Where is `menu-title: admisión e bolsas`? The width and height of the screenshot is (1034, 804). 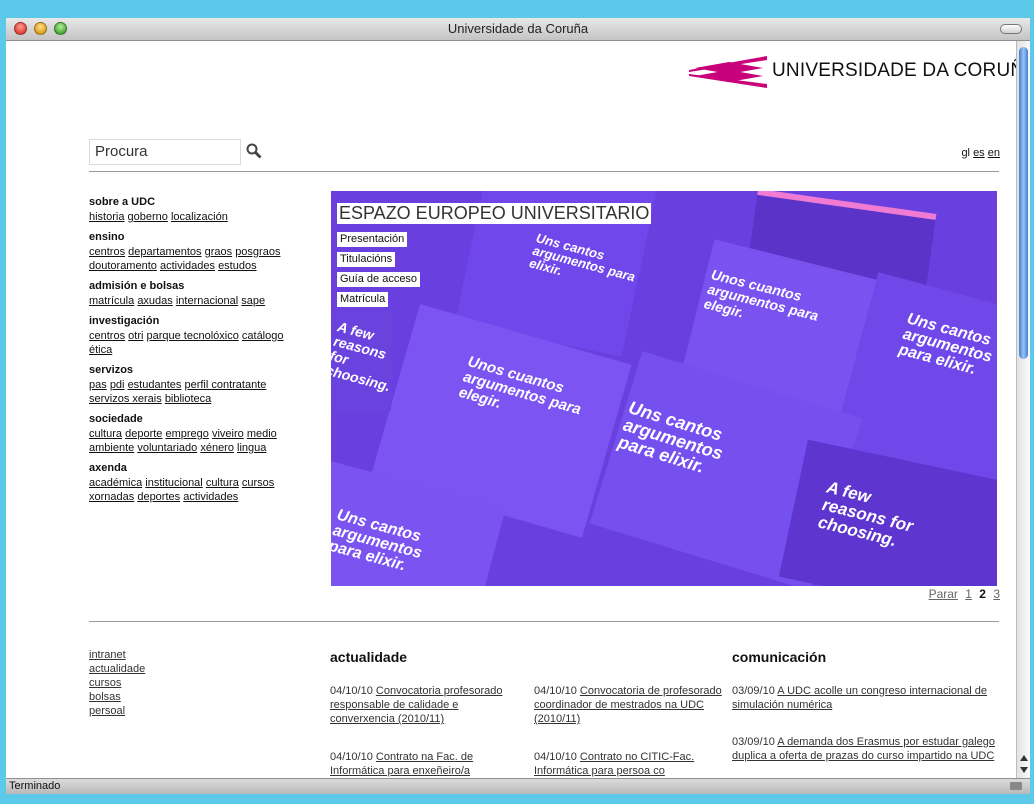 menu-title: admisión e bolsas is located at coordinates (137, 286).